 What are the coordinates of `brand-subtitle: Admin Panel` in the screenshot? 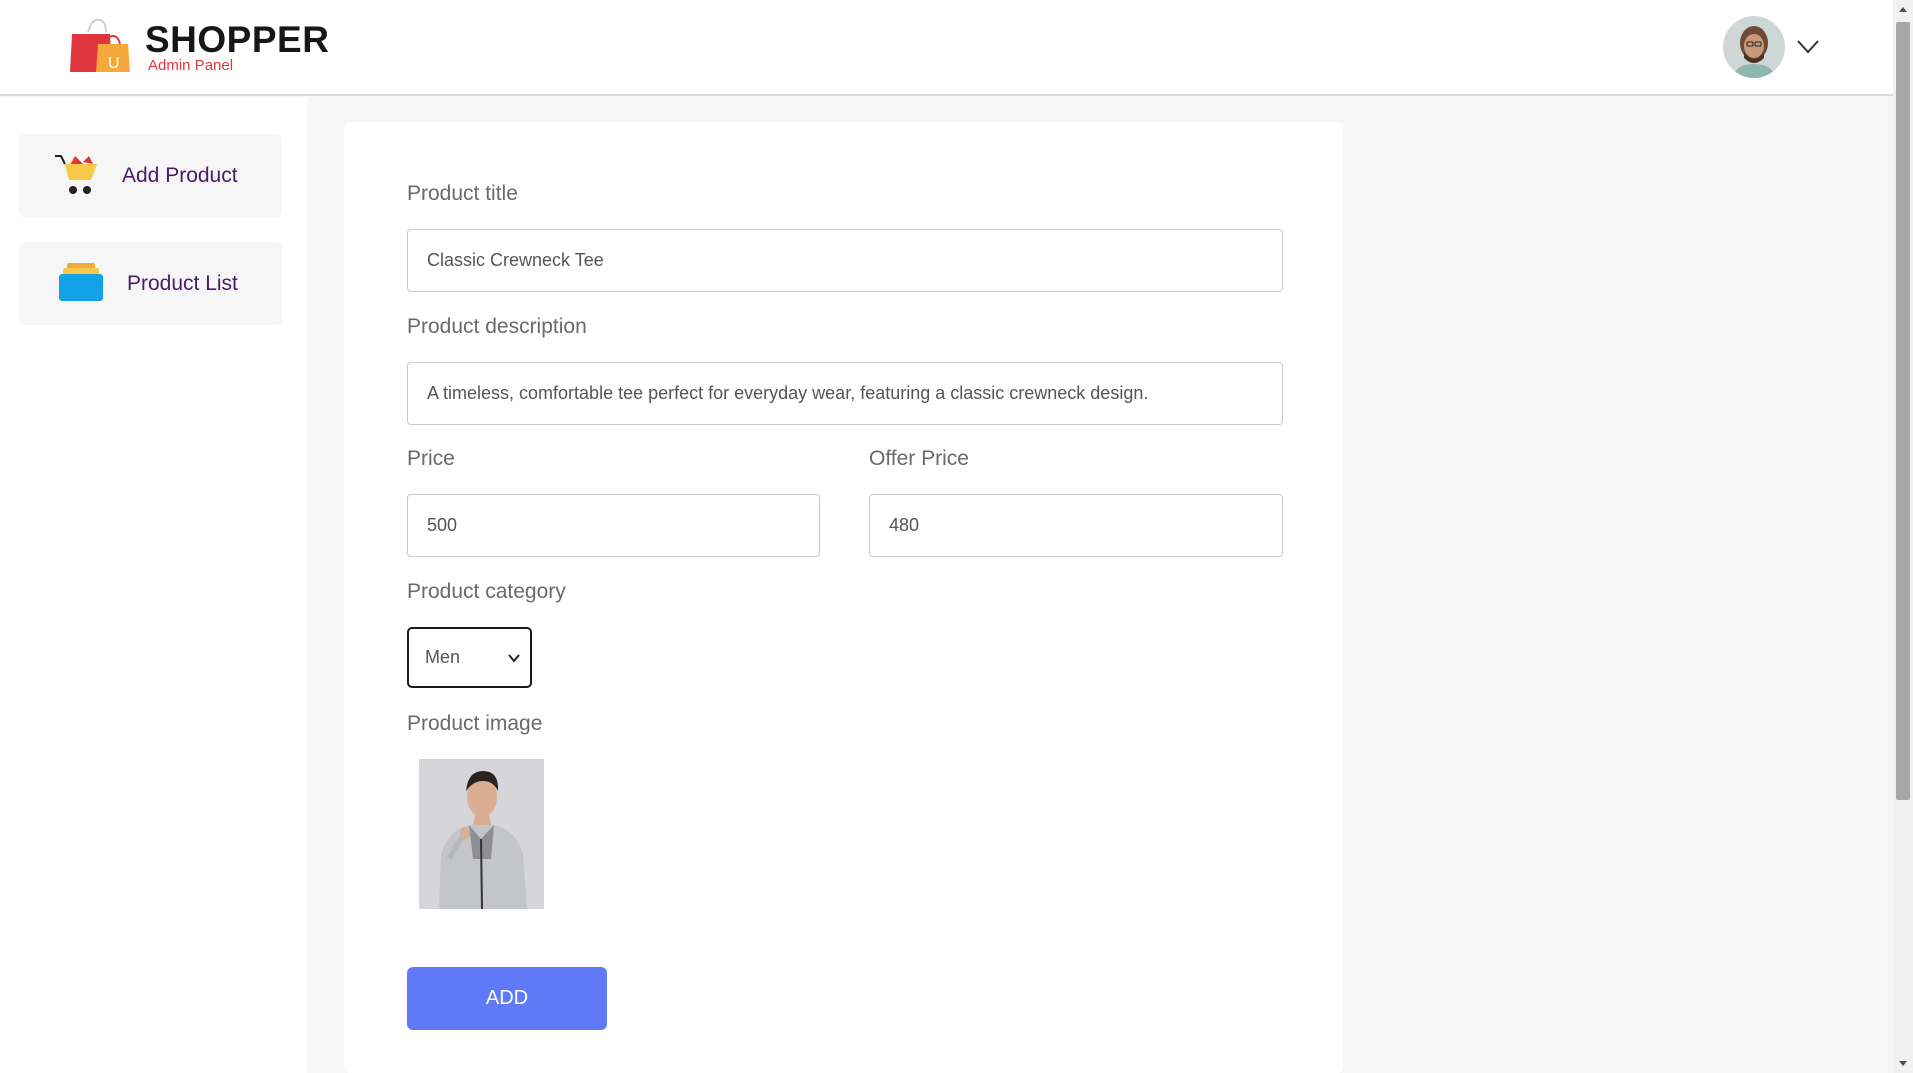 It's located at (191, 65).